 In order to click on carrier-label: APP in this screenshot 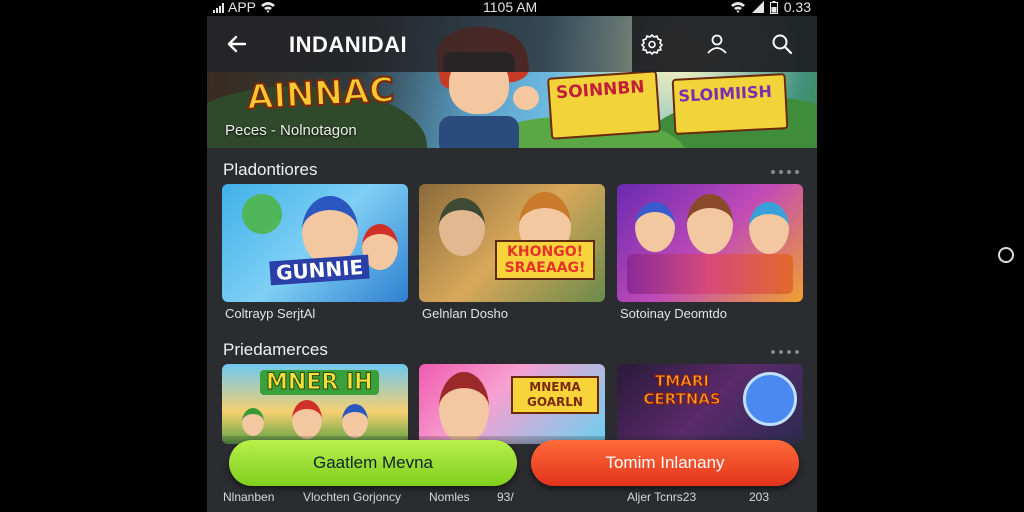, I will do `click(242, 7)`.